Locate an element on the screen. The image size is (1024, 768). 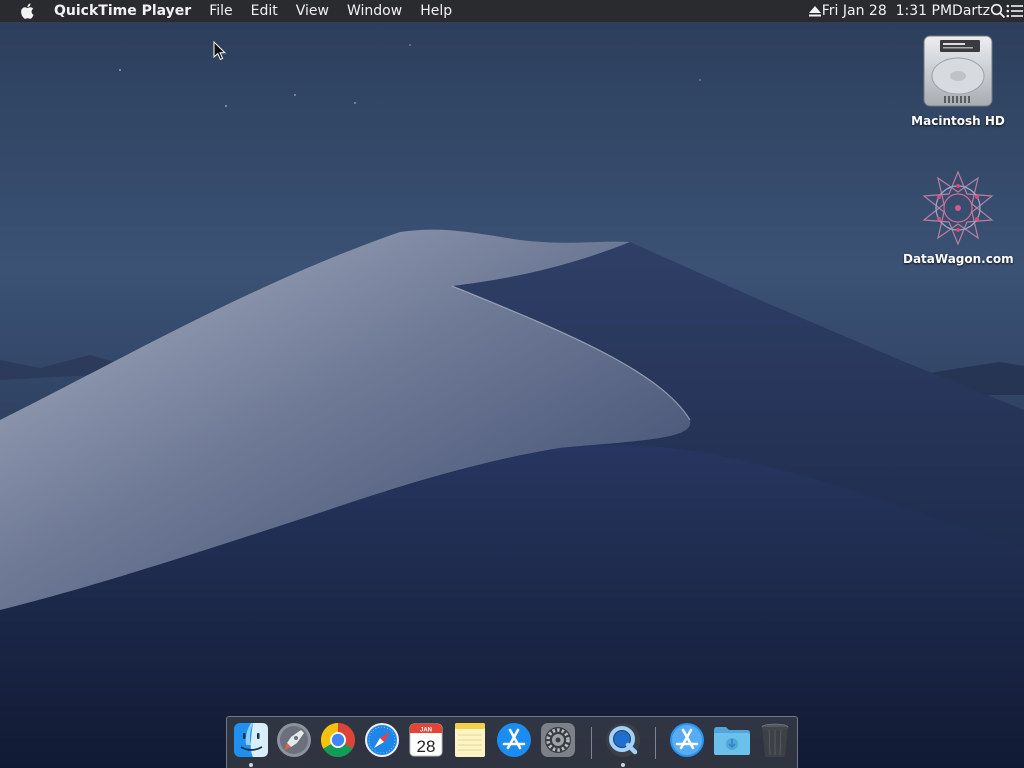
eject-icon is located at coordinates (815, 11).